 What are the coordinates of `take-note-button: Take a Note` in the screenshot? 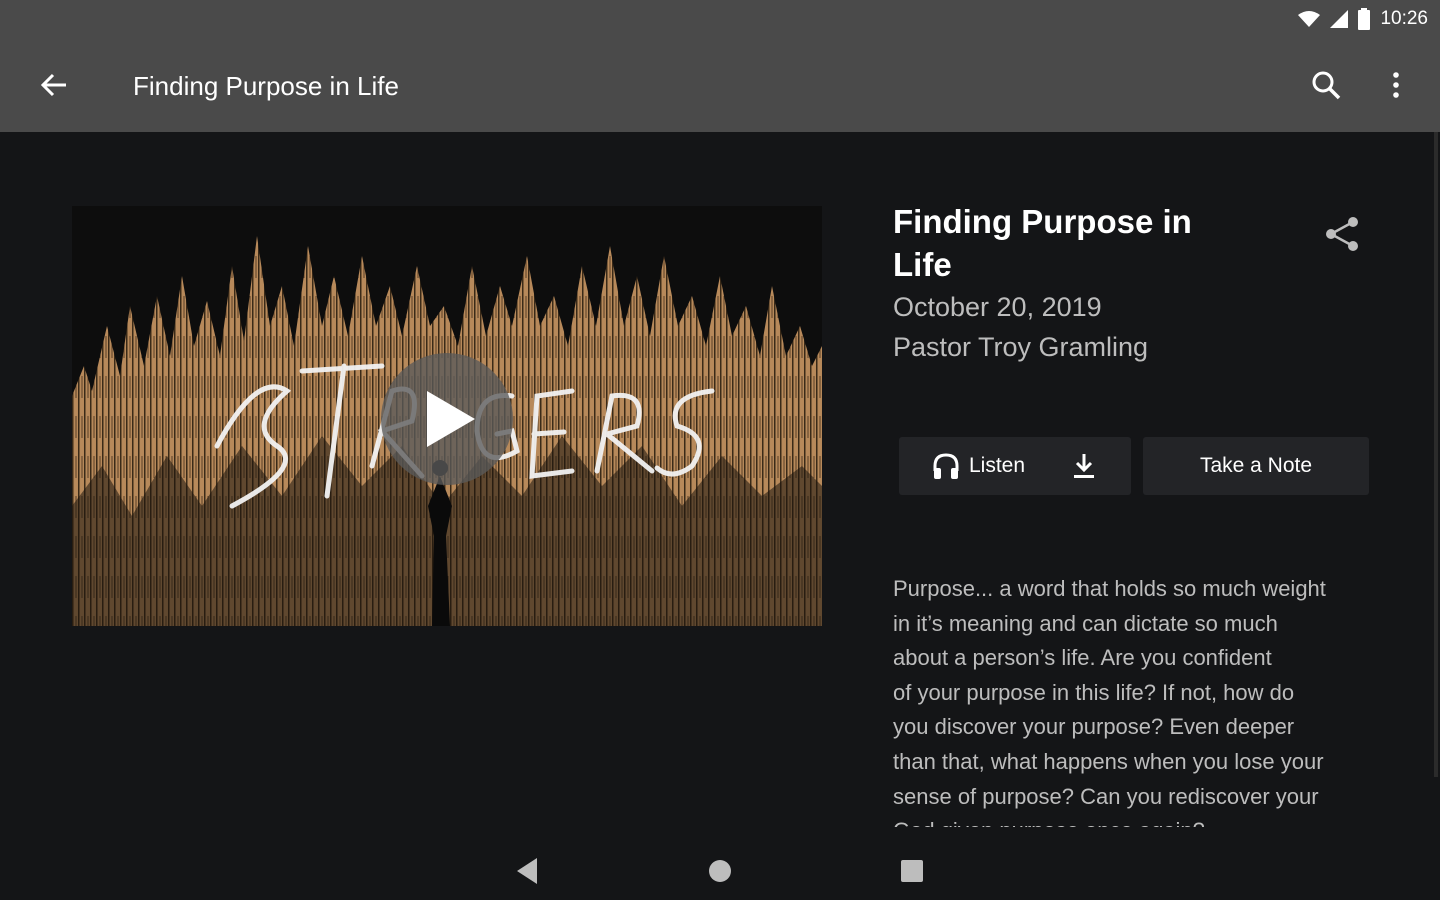 It's located at (1256, 466).